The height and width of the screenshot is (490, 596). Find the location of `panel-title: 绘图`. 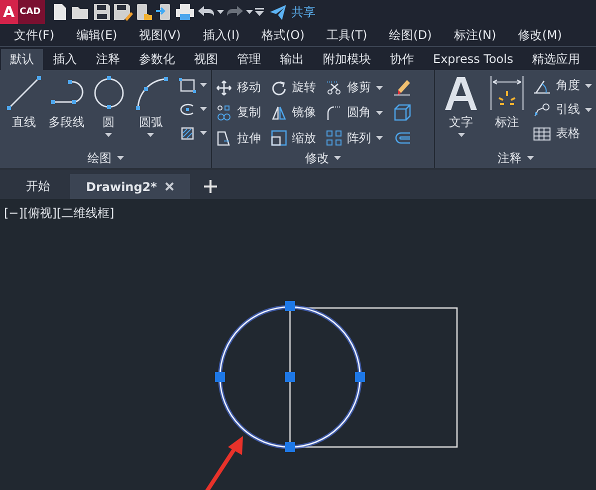

panel-title: 绘图 is located at coordinates (100, 158).